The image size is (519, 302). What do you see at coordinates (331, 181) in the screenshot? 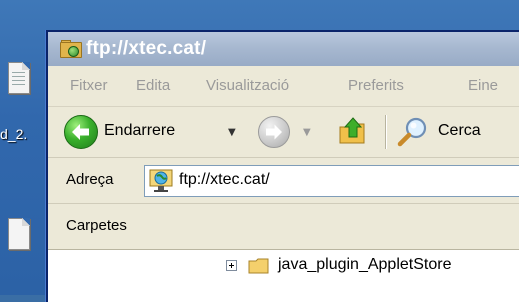
I see `address-field: ftp://xtec.cat/` at bounding box center [331, 181].